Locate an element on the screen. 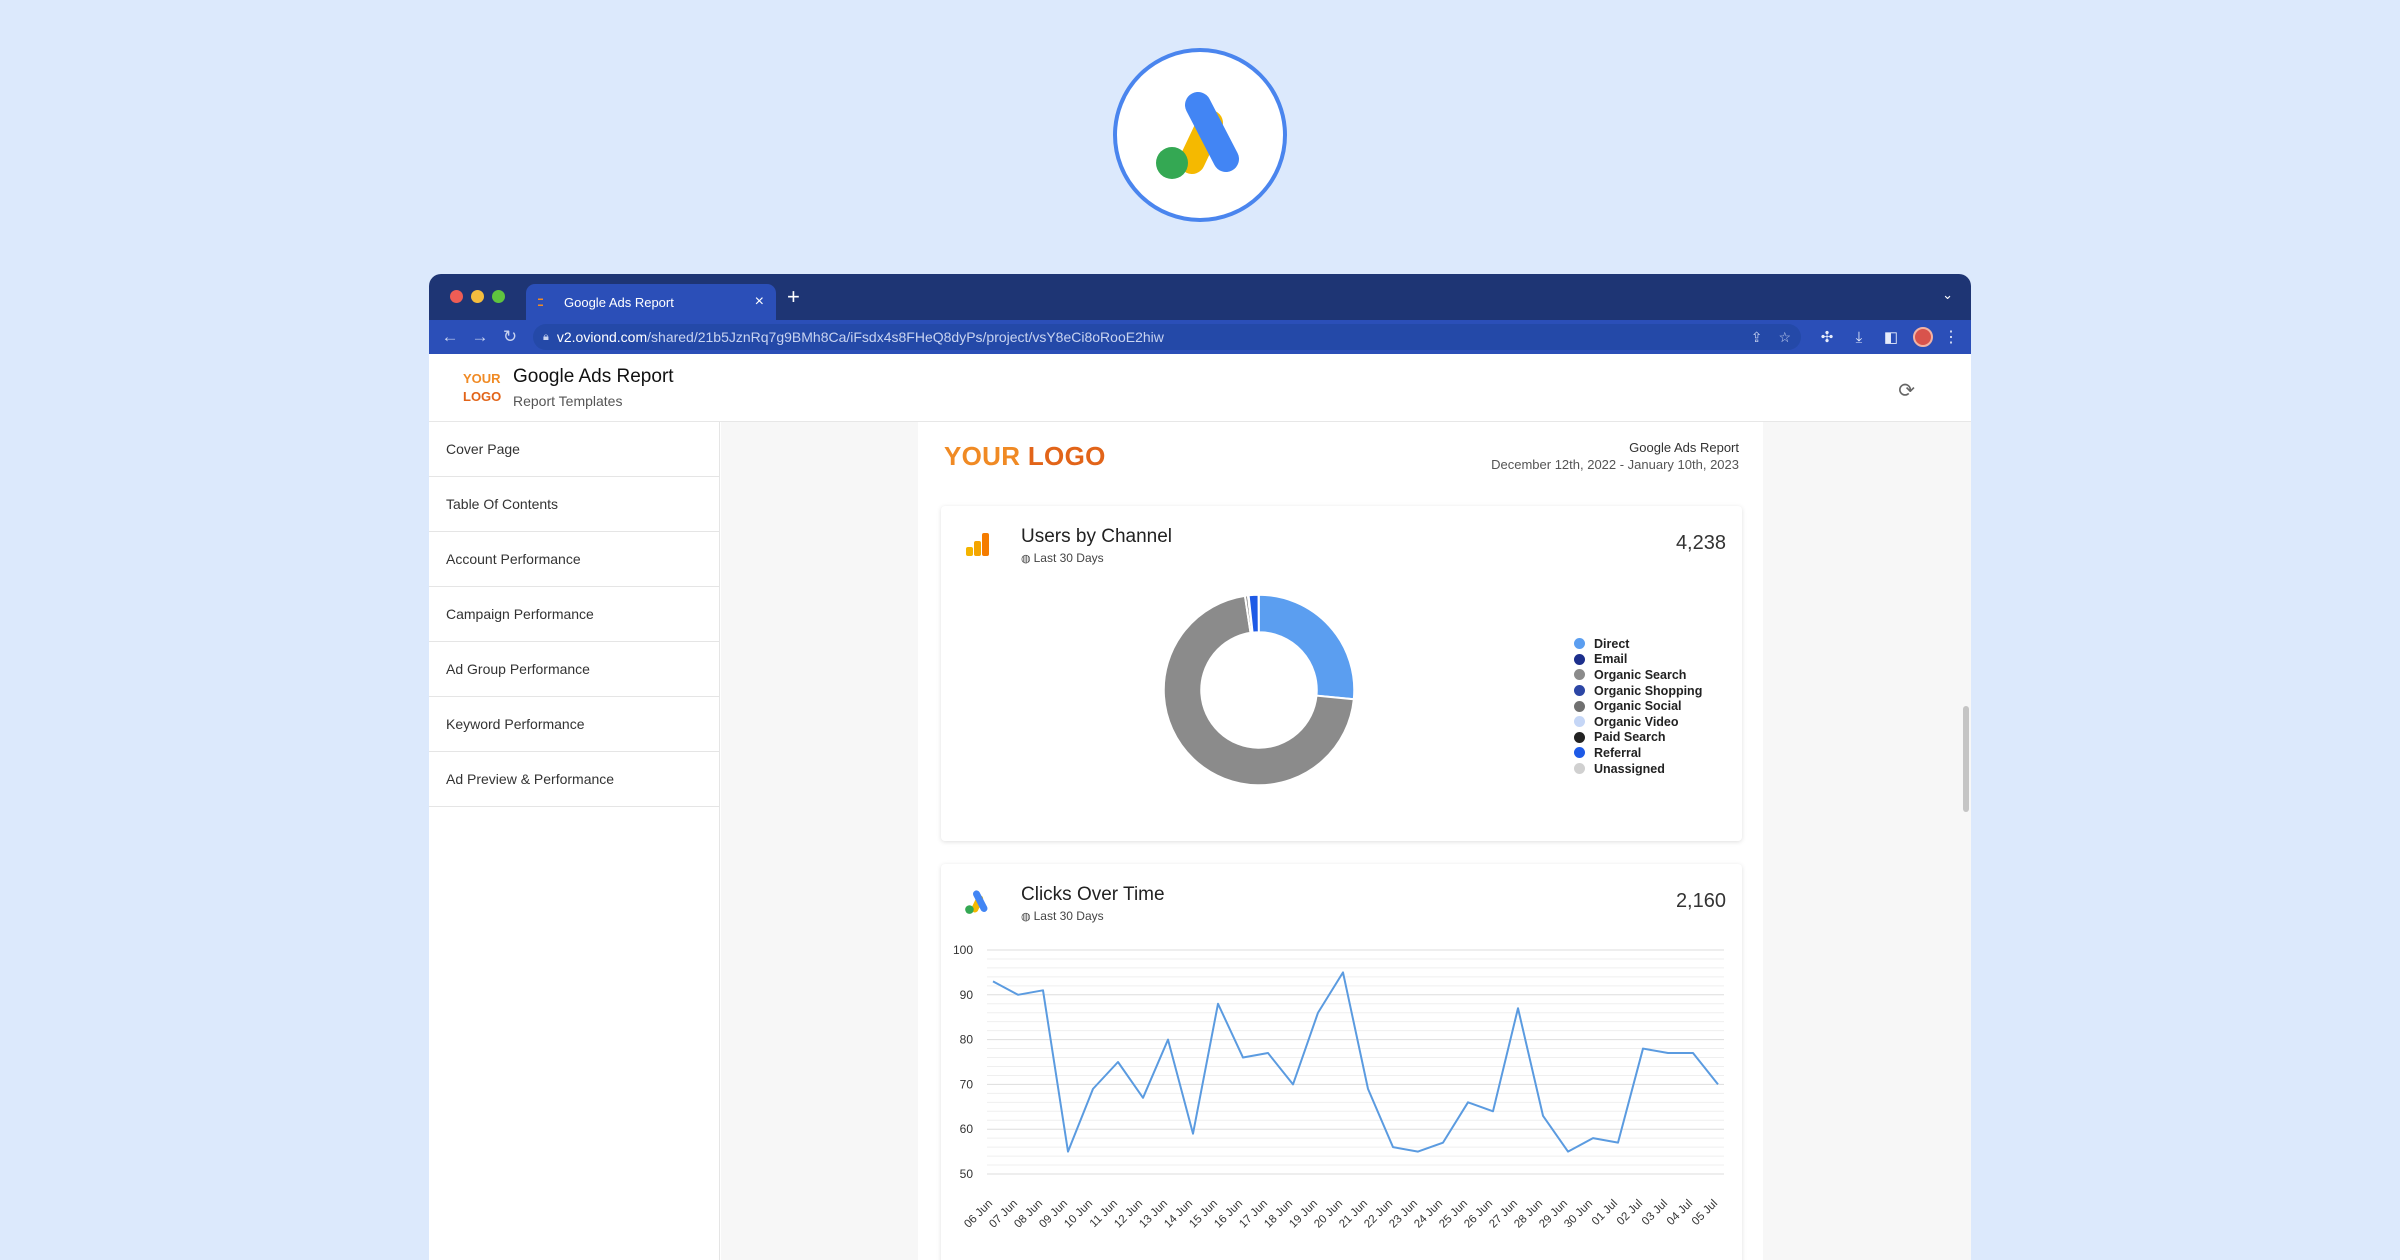 The image size is (2400, 1260). report-title: Google Ads Report is located at coordinates (593, 376).